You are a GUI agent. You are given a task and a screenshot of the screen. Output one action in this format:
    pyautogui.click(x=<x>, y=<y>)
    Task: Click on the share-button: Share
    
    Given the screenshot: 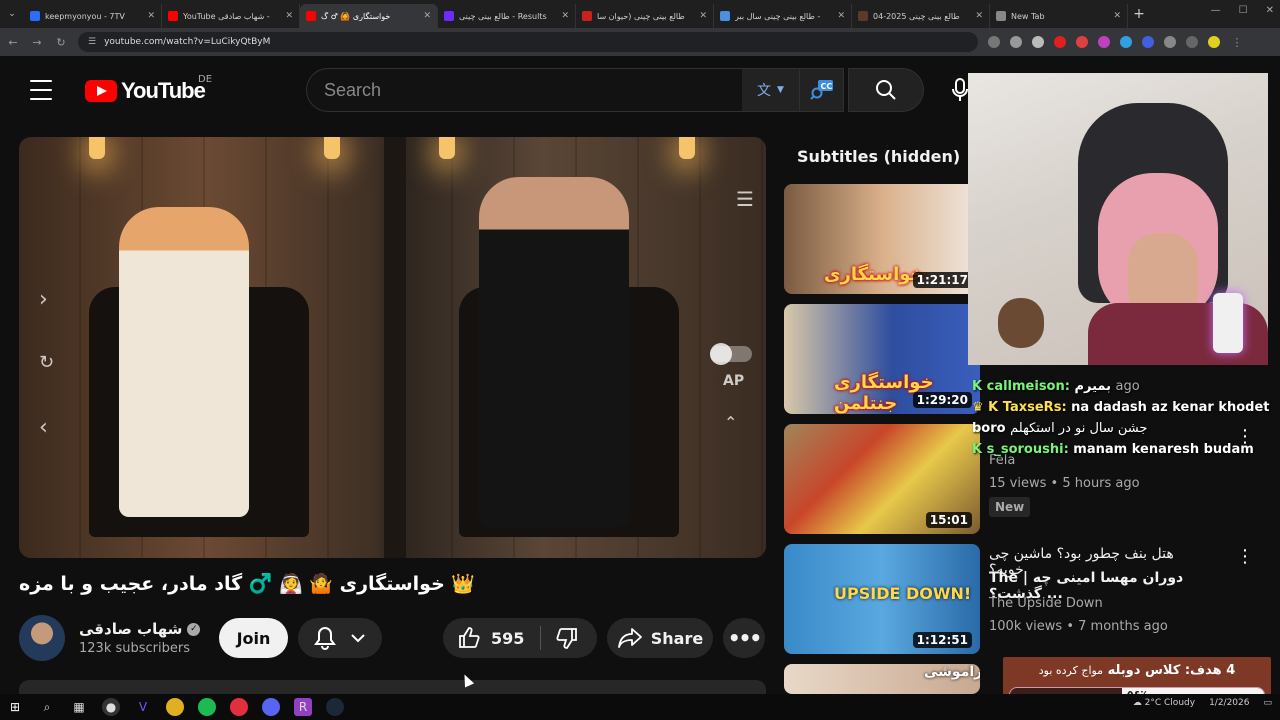 What is the action you would take?
    pyautogui.click(x=660, y=638)
    